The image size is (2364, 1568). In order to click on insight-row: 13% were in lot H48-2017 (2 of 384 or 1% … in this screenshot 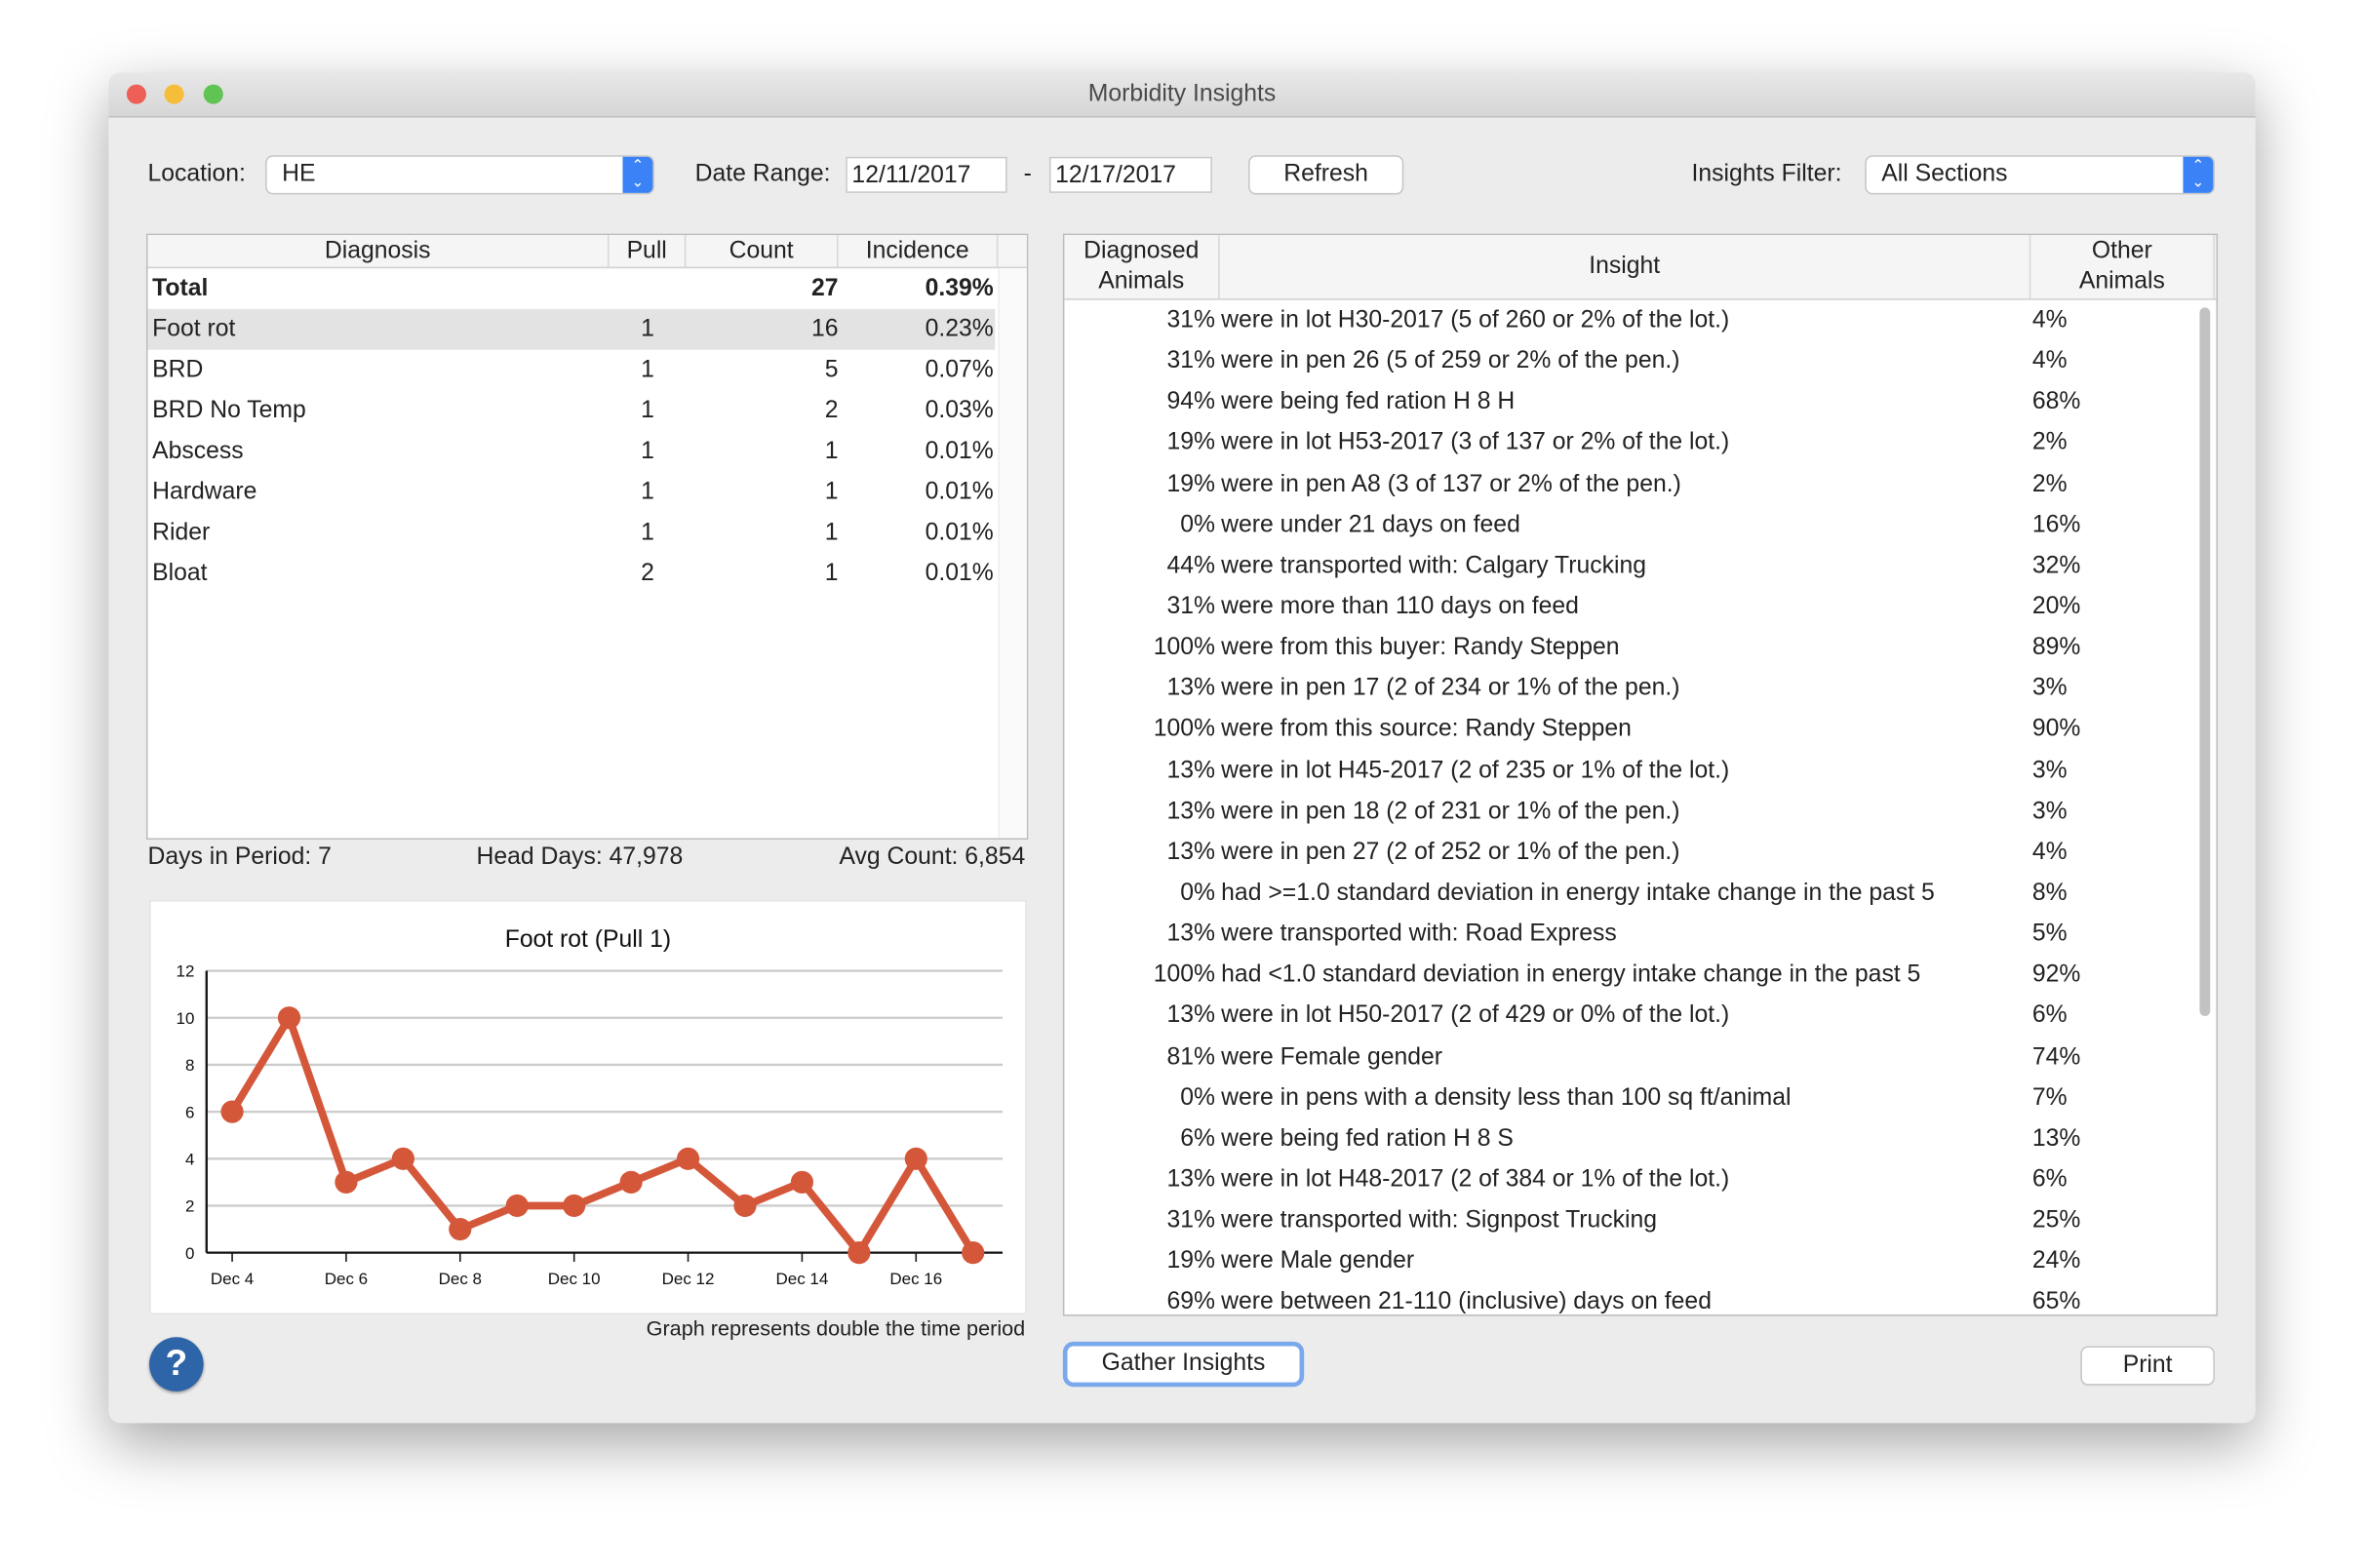, I will do `click(1640, 1179)`.